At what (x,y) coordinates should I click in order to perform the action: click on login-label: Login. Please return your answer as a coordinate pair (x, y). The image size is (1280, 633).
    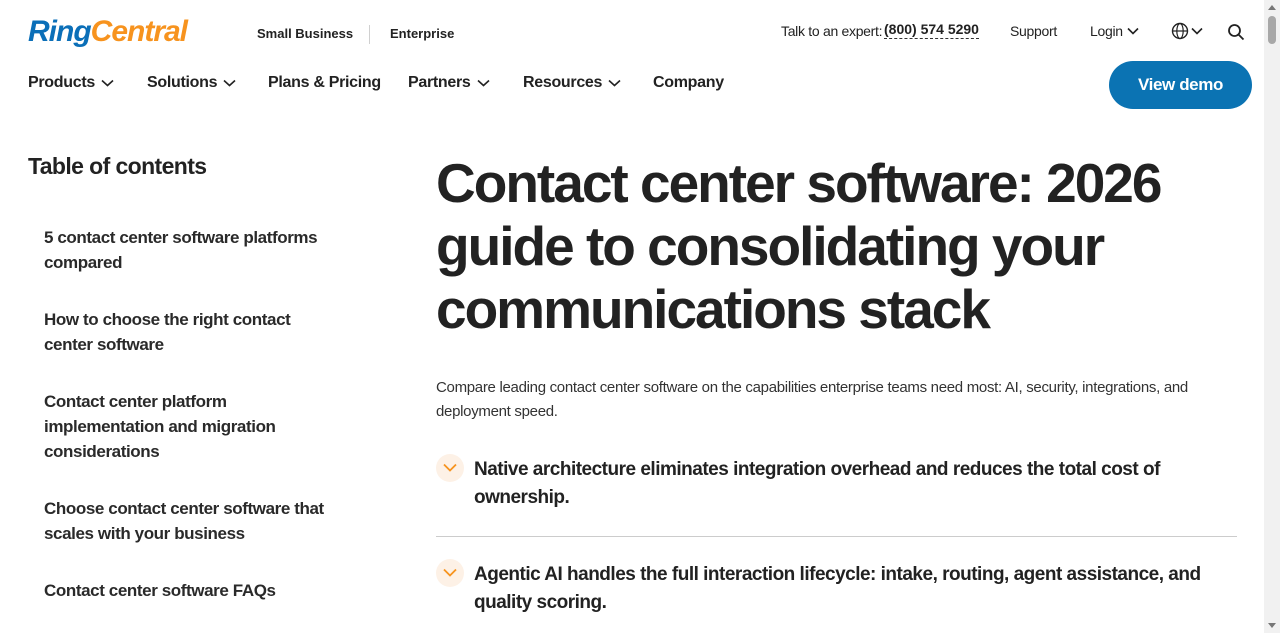
    Looking at the image, I should click on (1106, 31).